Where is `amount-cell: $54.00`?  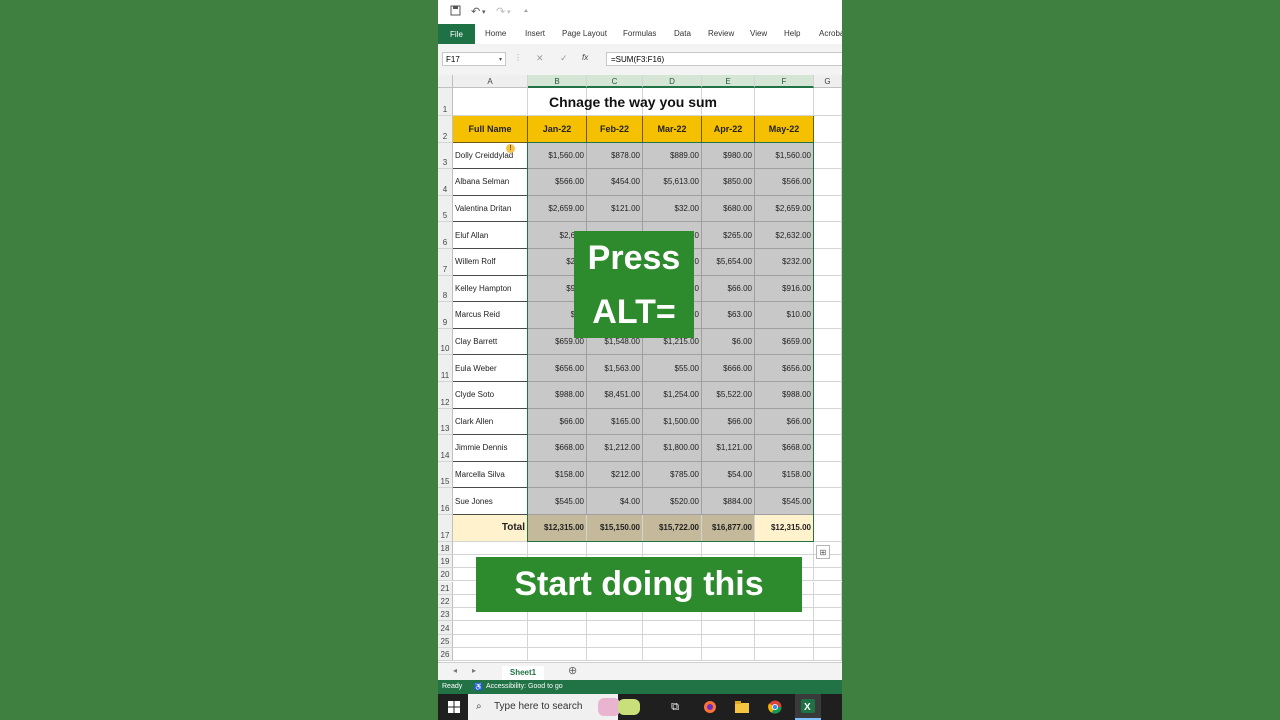
amount-cell: $54.00 is located at coordinates (728, 475).